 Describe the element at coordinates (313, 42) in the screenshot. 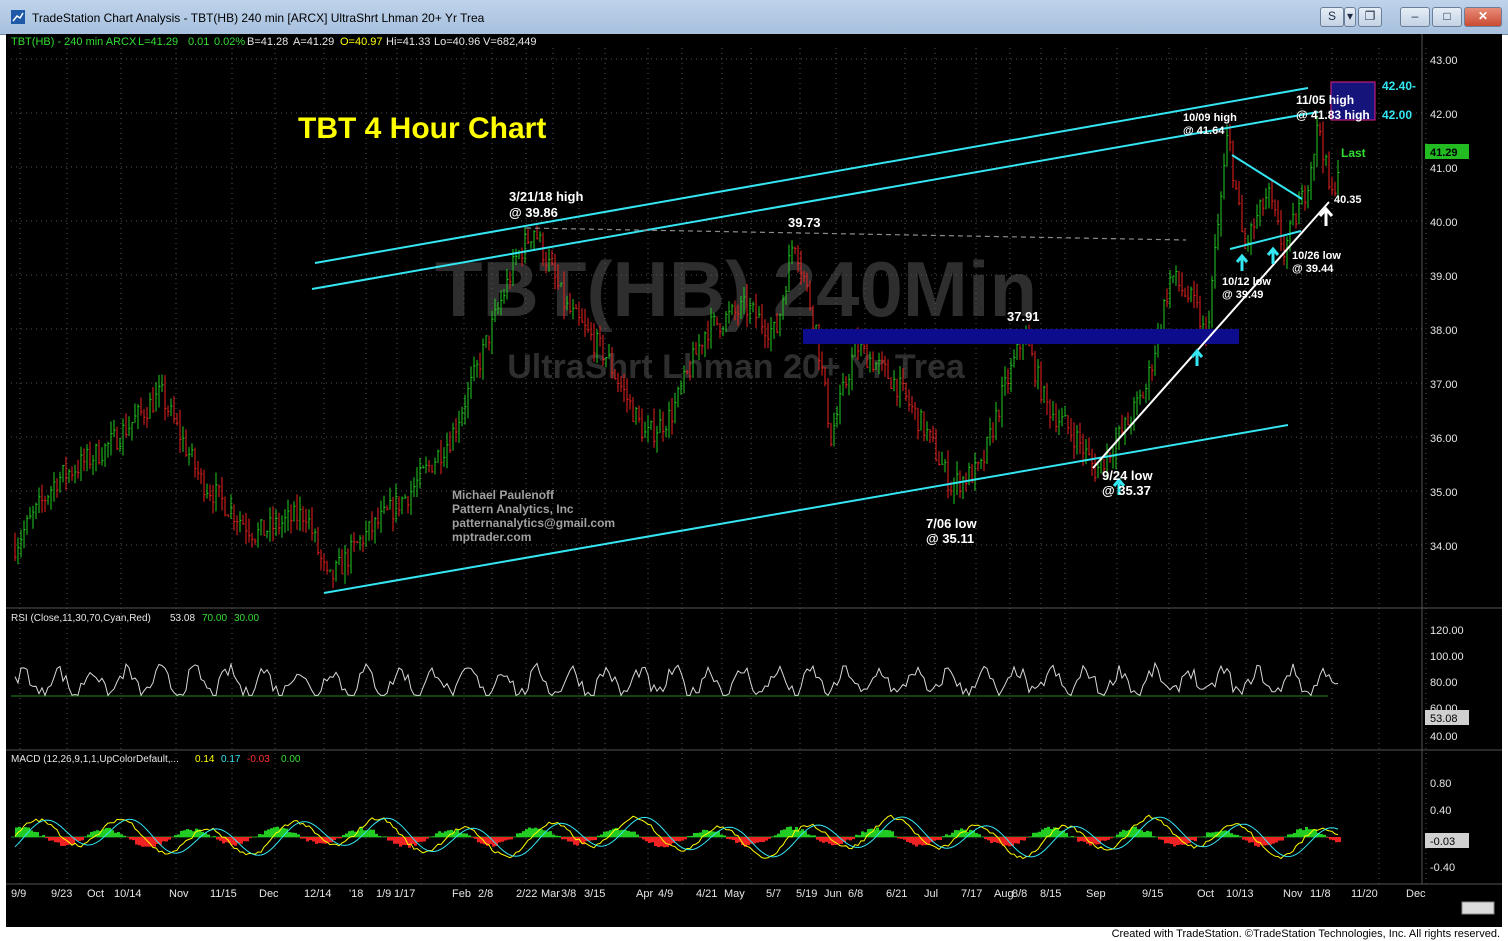

I see `ask-value: A=41.29` at that location.